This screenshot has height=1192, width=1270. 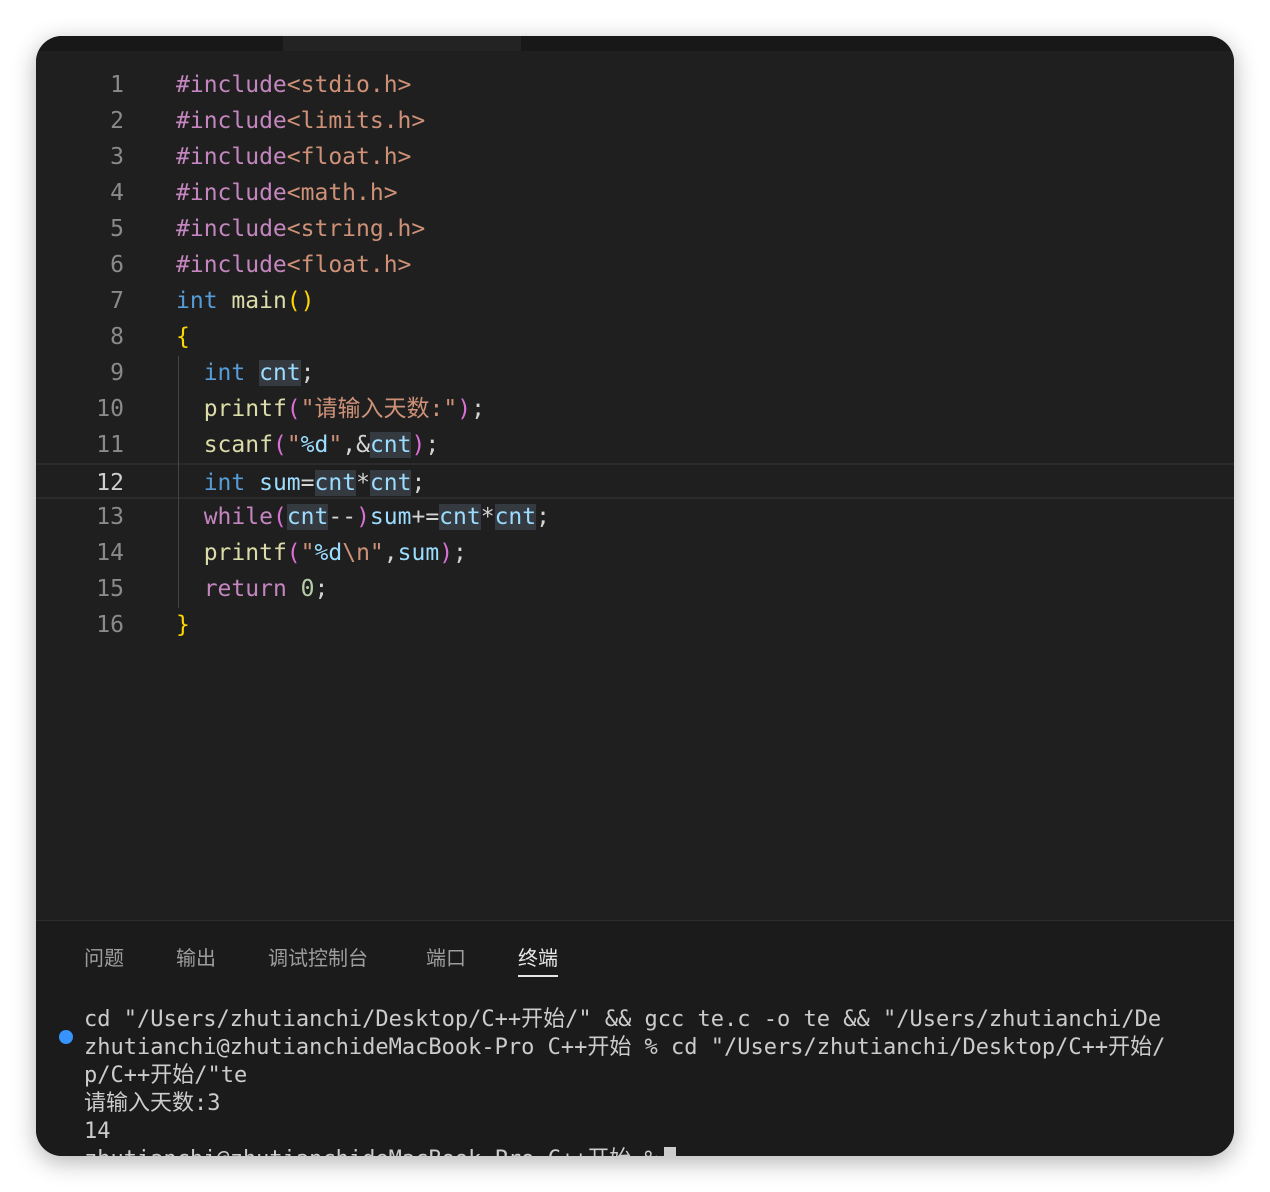 What do you see at coordinates (238, 445) in the screenshot?
I see `code-token: scanf` at bounding box center [238, 445].